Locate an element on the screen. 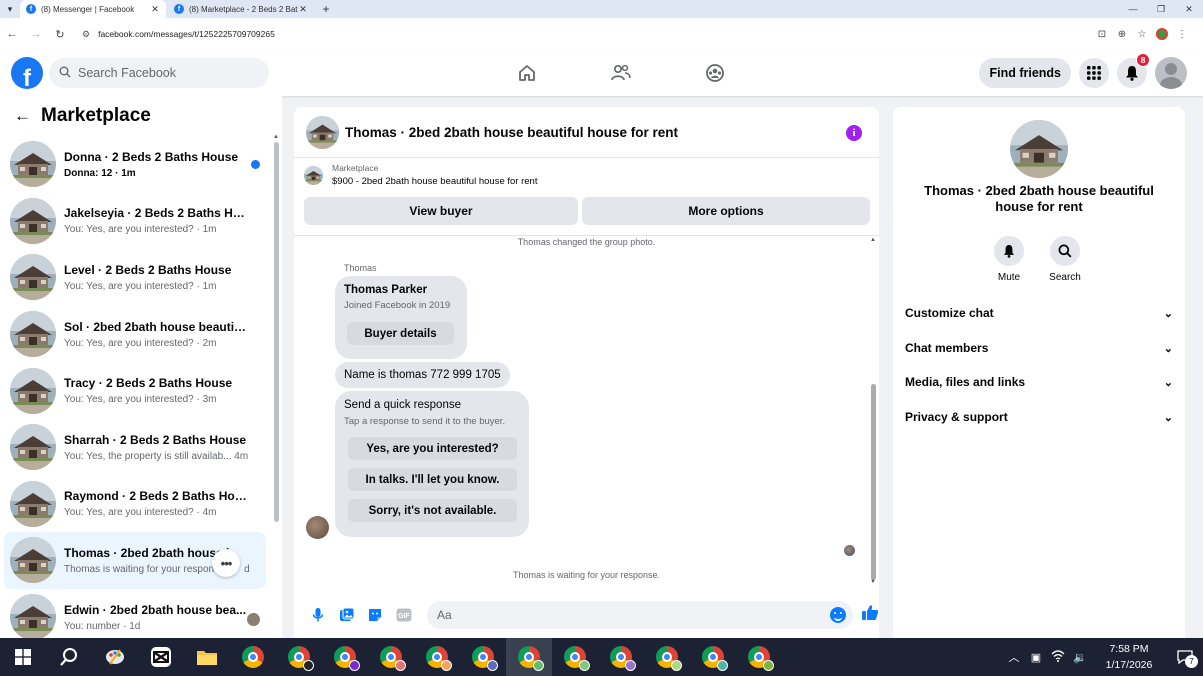 This screenshot has width=1203, height=676. chat-info-avatar is located at coordinates (1039, 149).